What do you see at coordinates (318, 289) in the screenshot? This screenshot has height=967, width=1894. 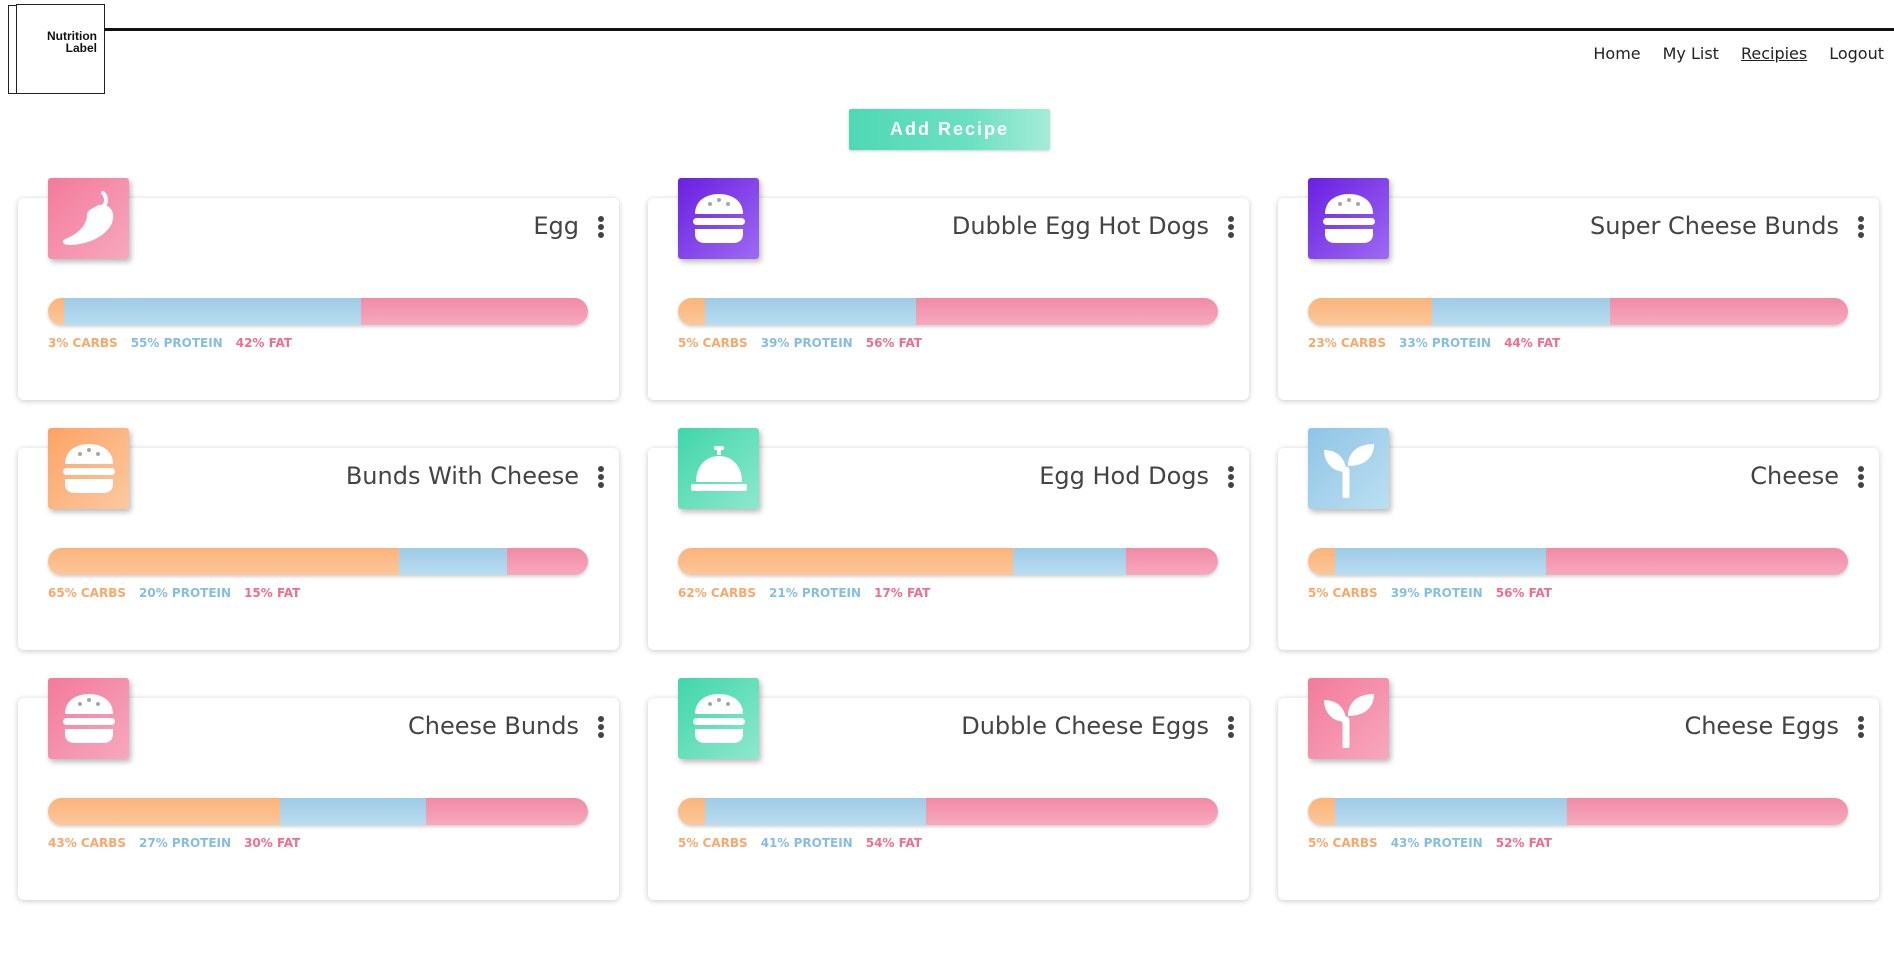 I see `recipe-card: Egg 3% CARBS 55% PROTEIN 42% FAT` at bounding box center [318, 289].